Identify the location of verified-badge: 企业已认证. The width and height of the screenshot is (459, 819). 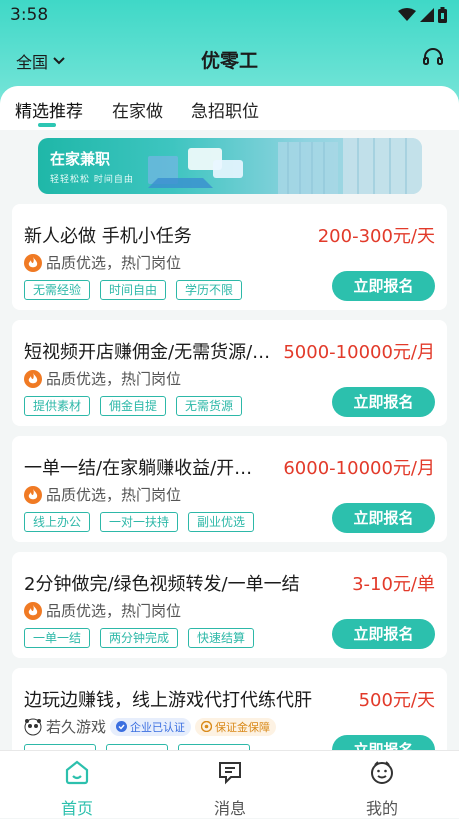
(151, 726).